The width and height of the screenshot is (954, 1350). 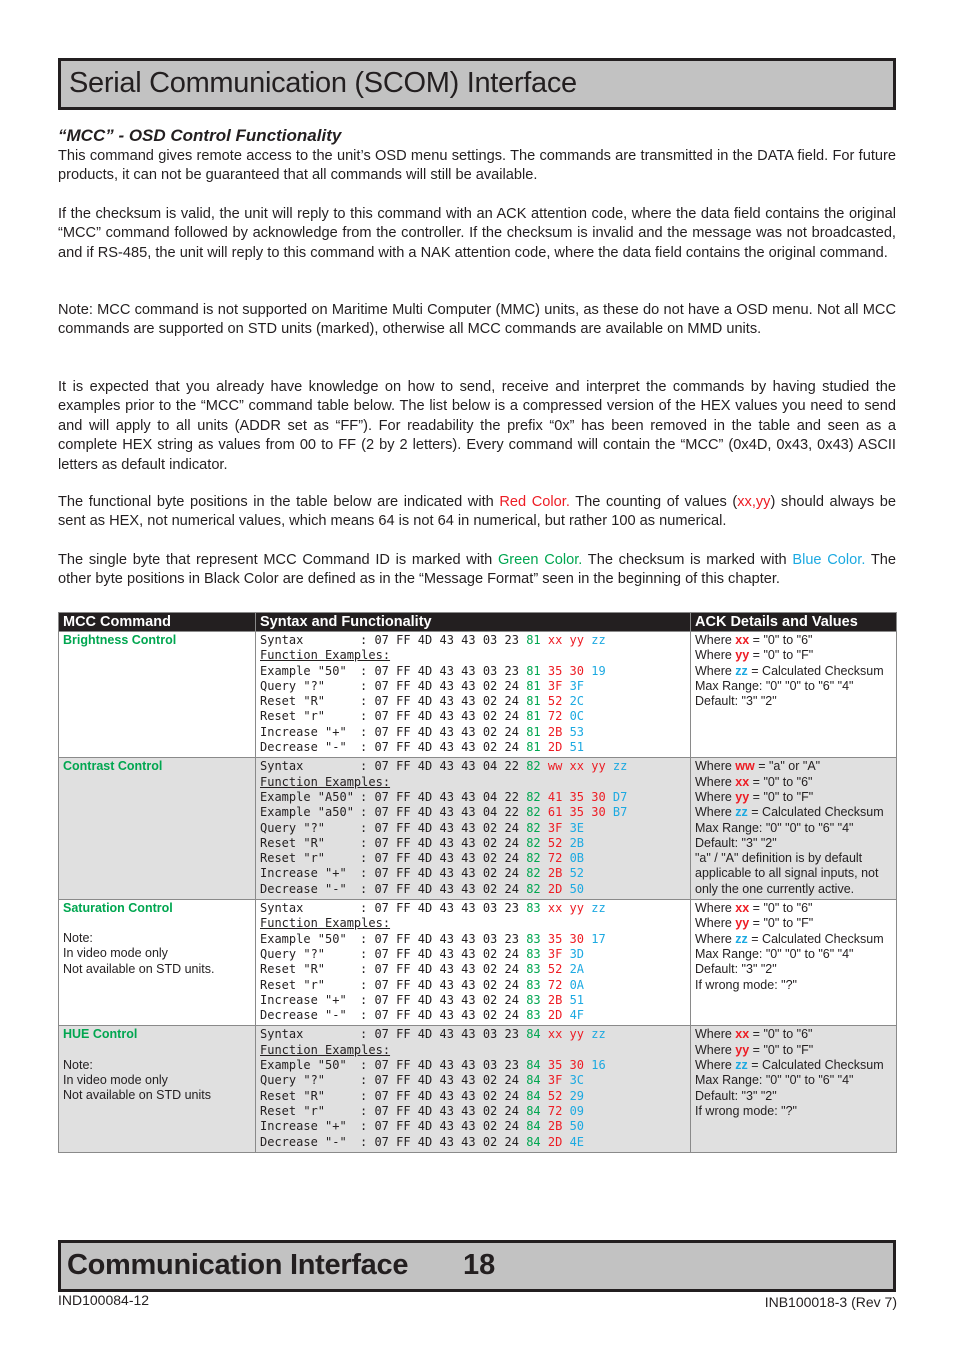 What do you see at coordinates (577, 842) in the screenshot?
I see `checksum-byte: 2B` at bounding box center [577, 842].